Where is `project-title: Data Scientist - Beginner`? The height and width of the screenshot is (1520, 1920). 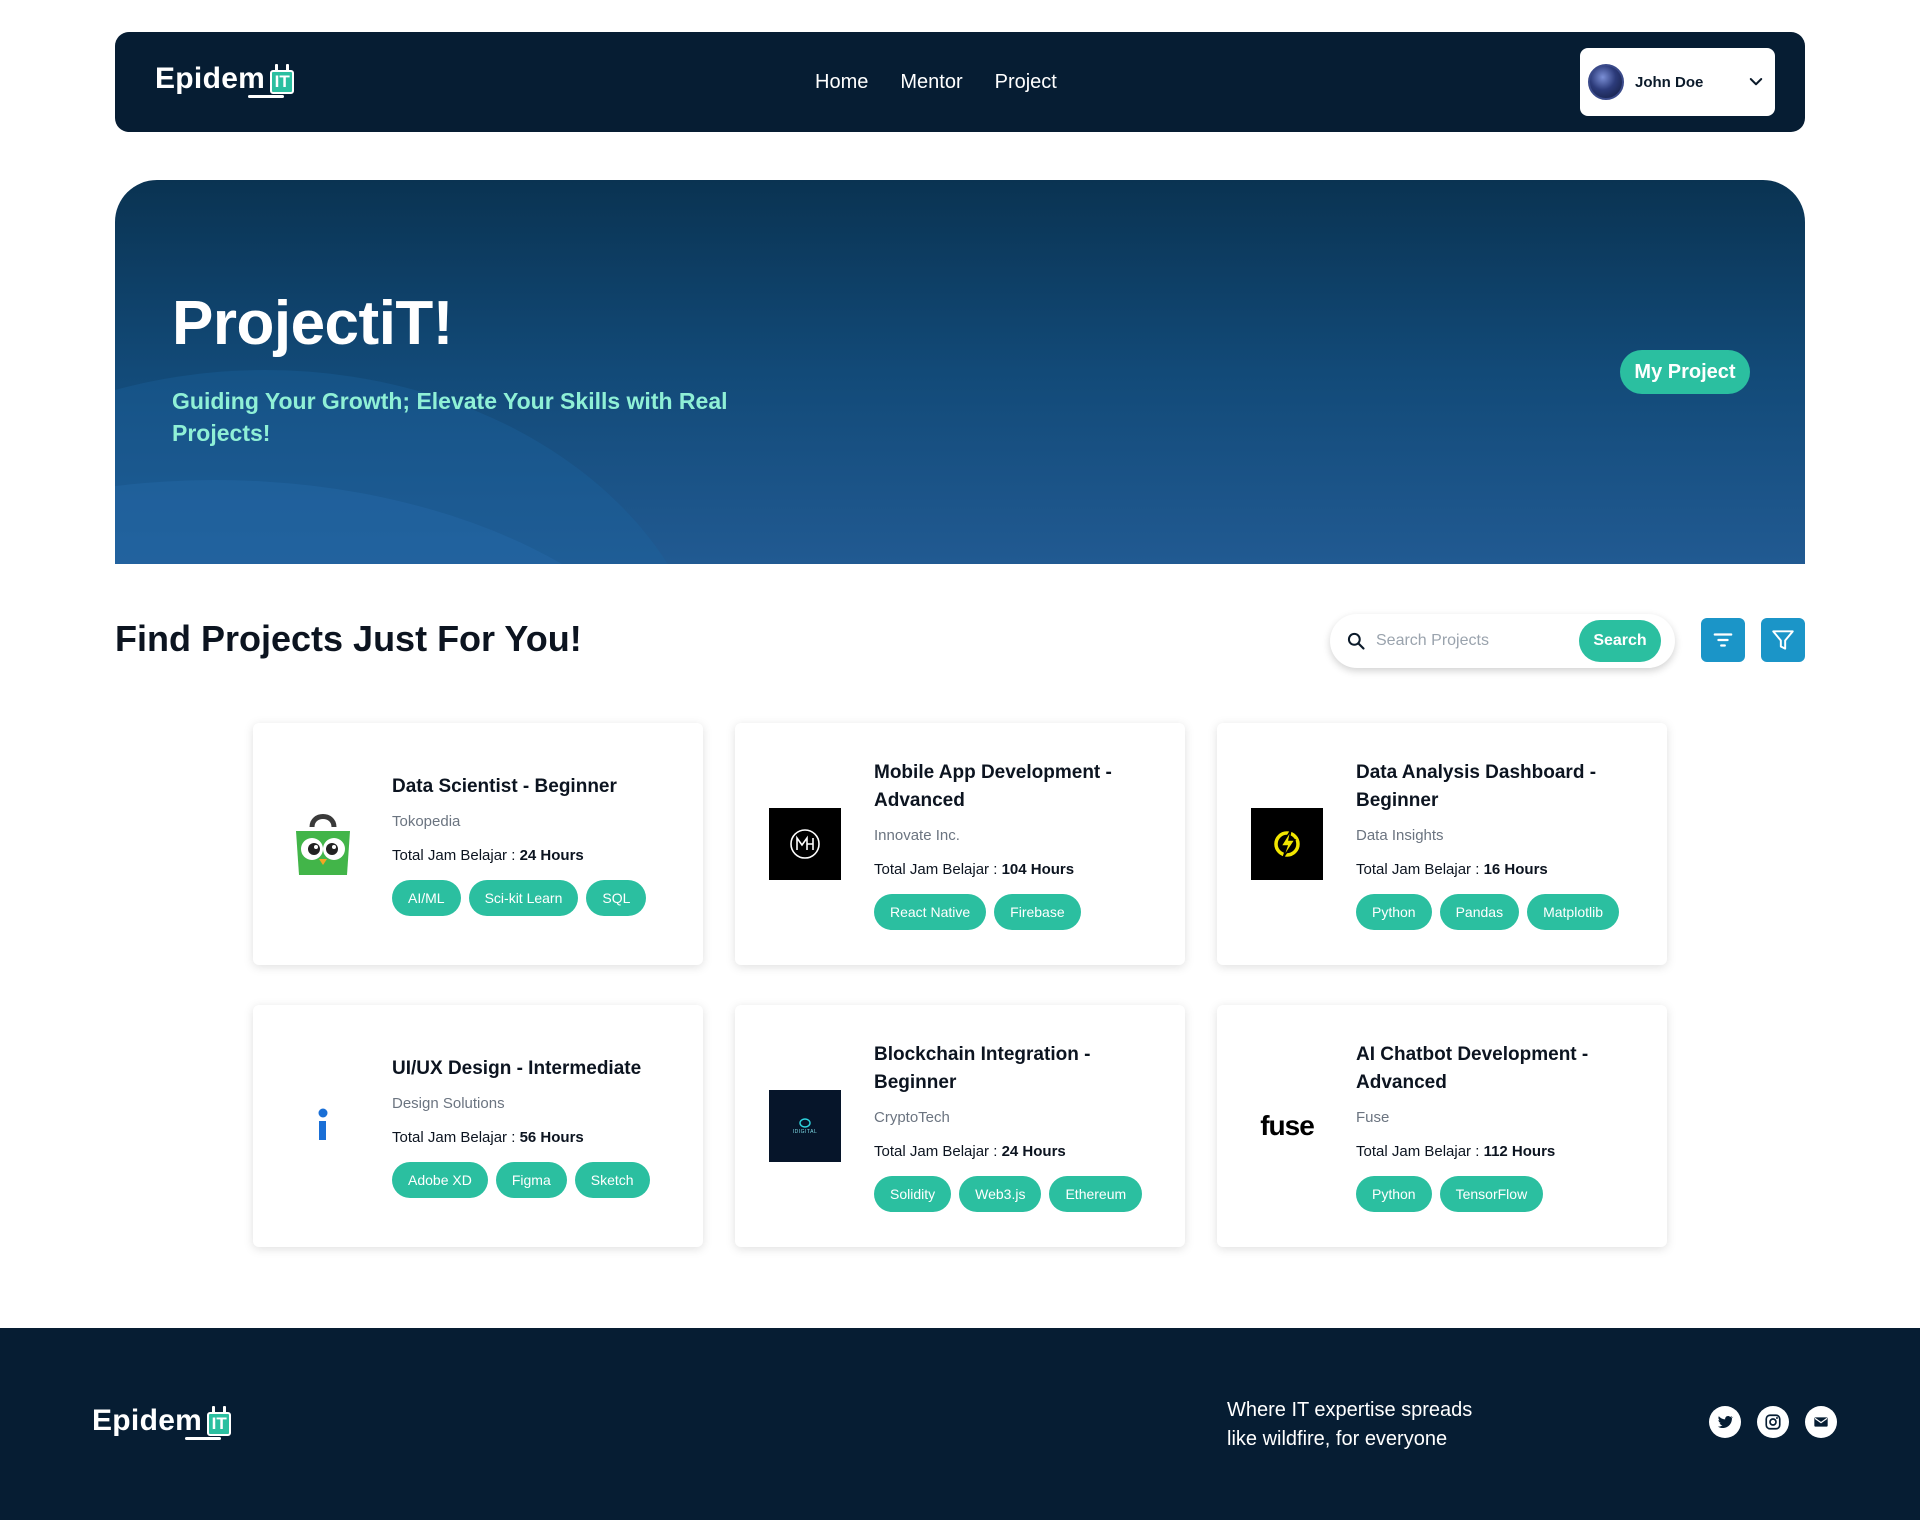
project-title: Data Scientist - Beginner is located at coordinates (537, 787).